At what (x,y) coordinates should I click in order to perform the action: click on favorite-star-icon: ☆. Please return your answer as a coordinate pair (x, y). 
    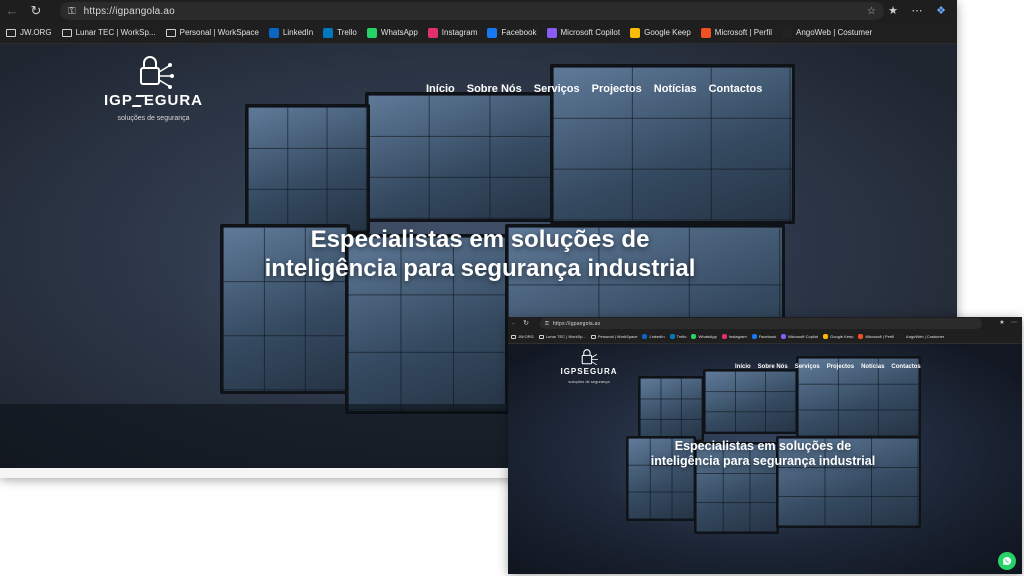
    Looking at the image, I should click on (871, 11).